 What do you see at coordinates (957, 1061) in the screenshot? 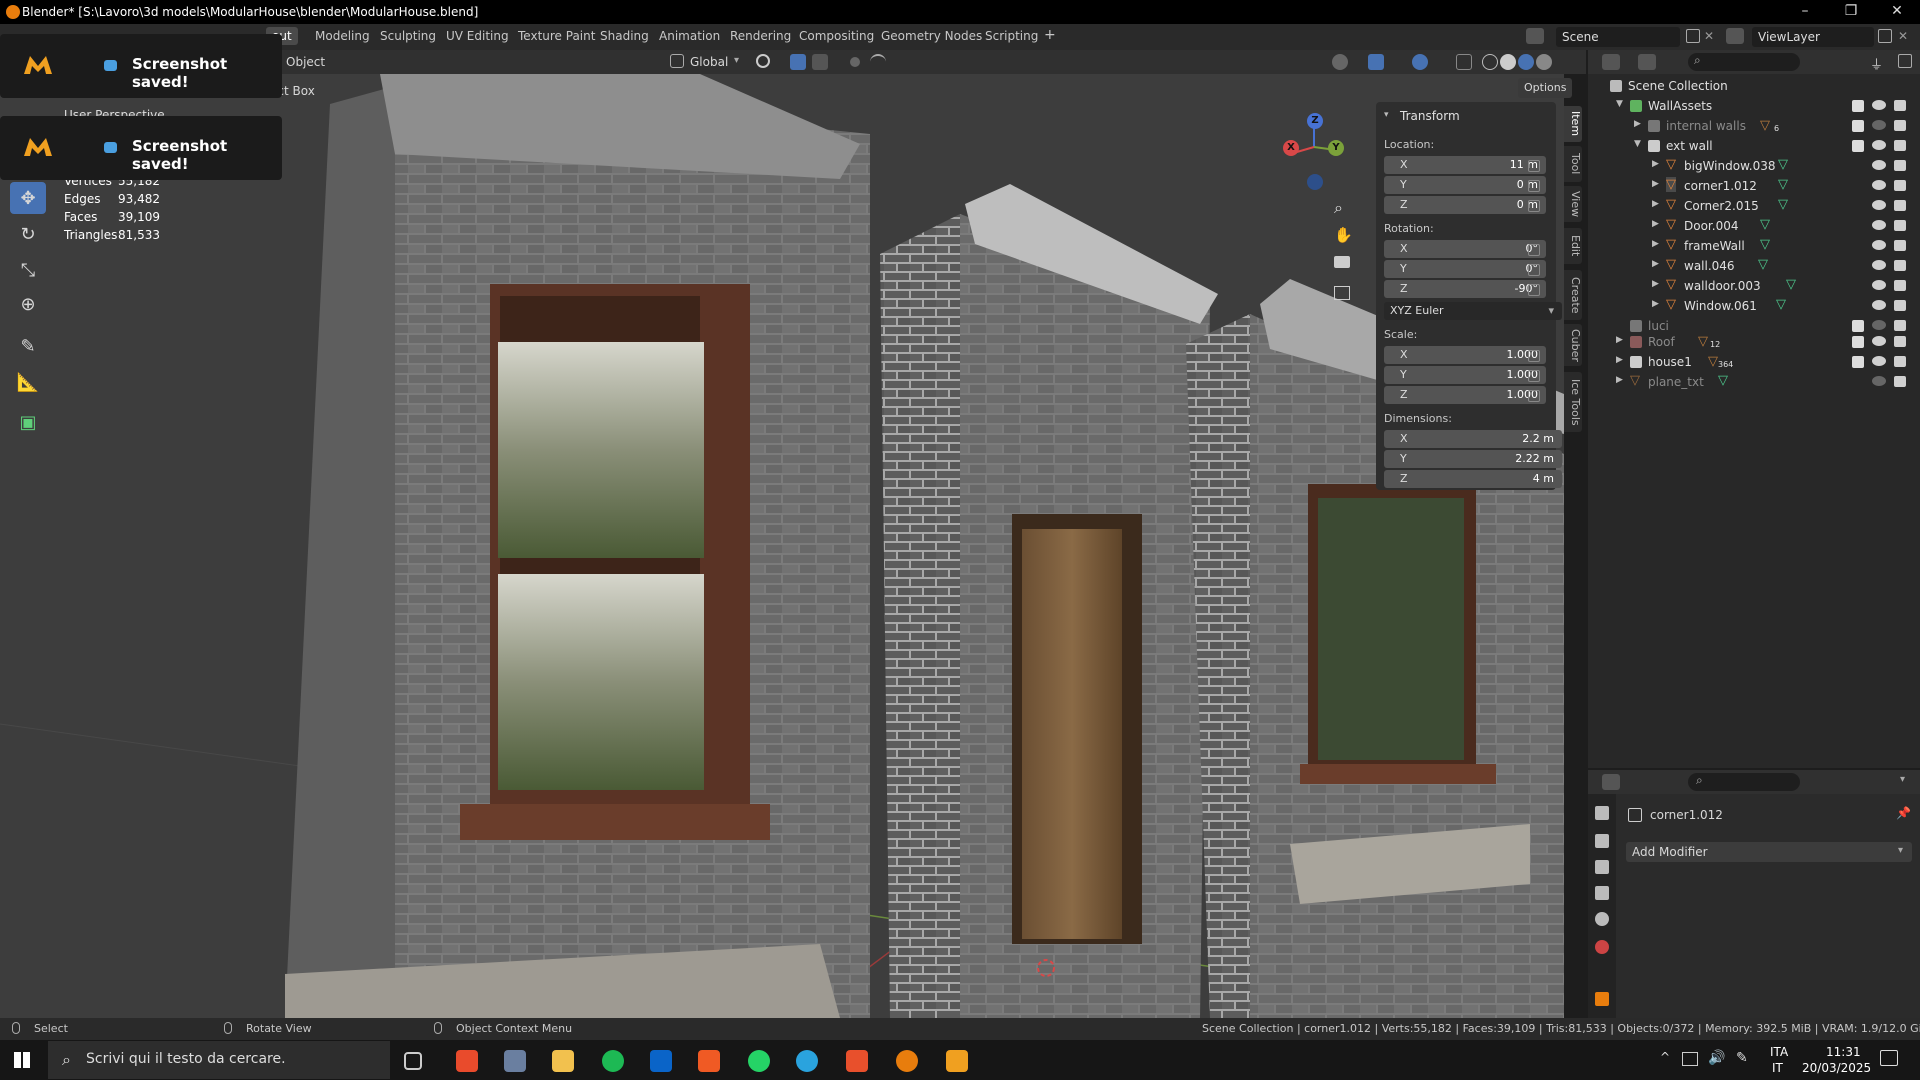
I see `m-app-taskbar-icon` at bounding box center [957, 1061].